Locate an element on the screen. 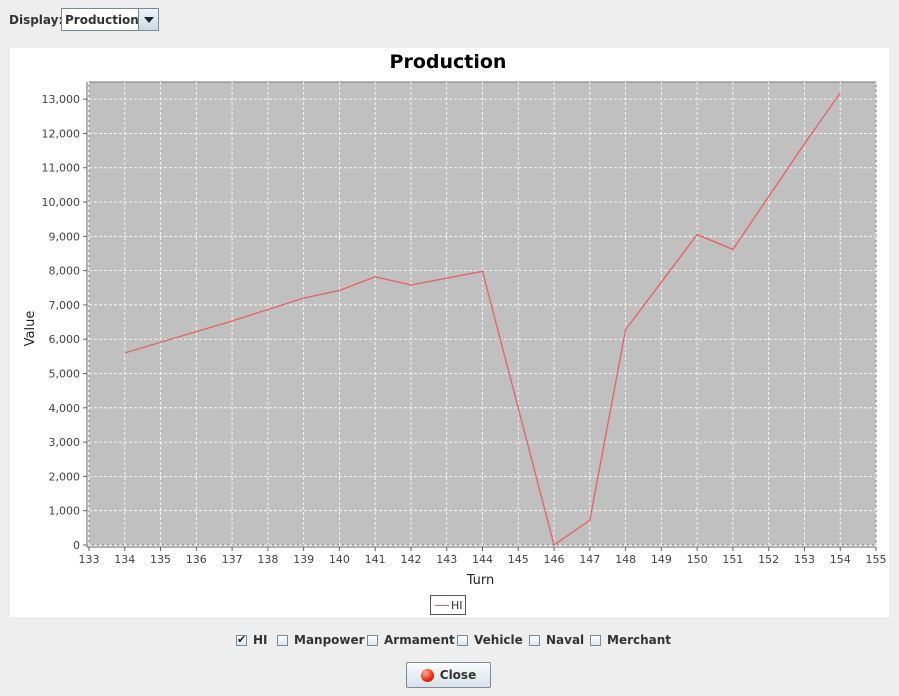 The height and width of the screenshot is (696, 899). x-tick-label: 154 is located at coordinates (840, 559).